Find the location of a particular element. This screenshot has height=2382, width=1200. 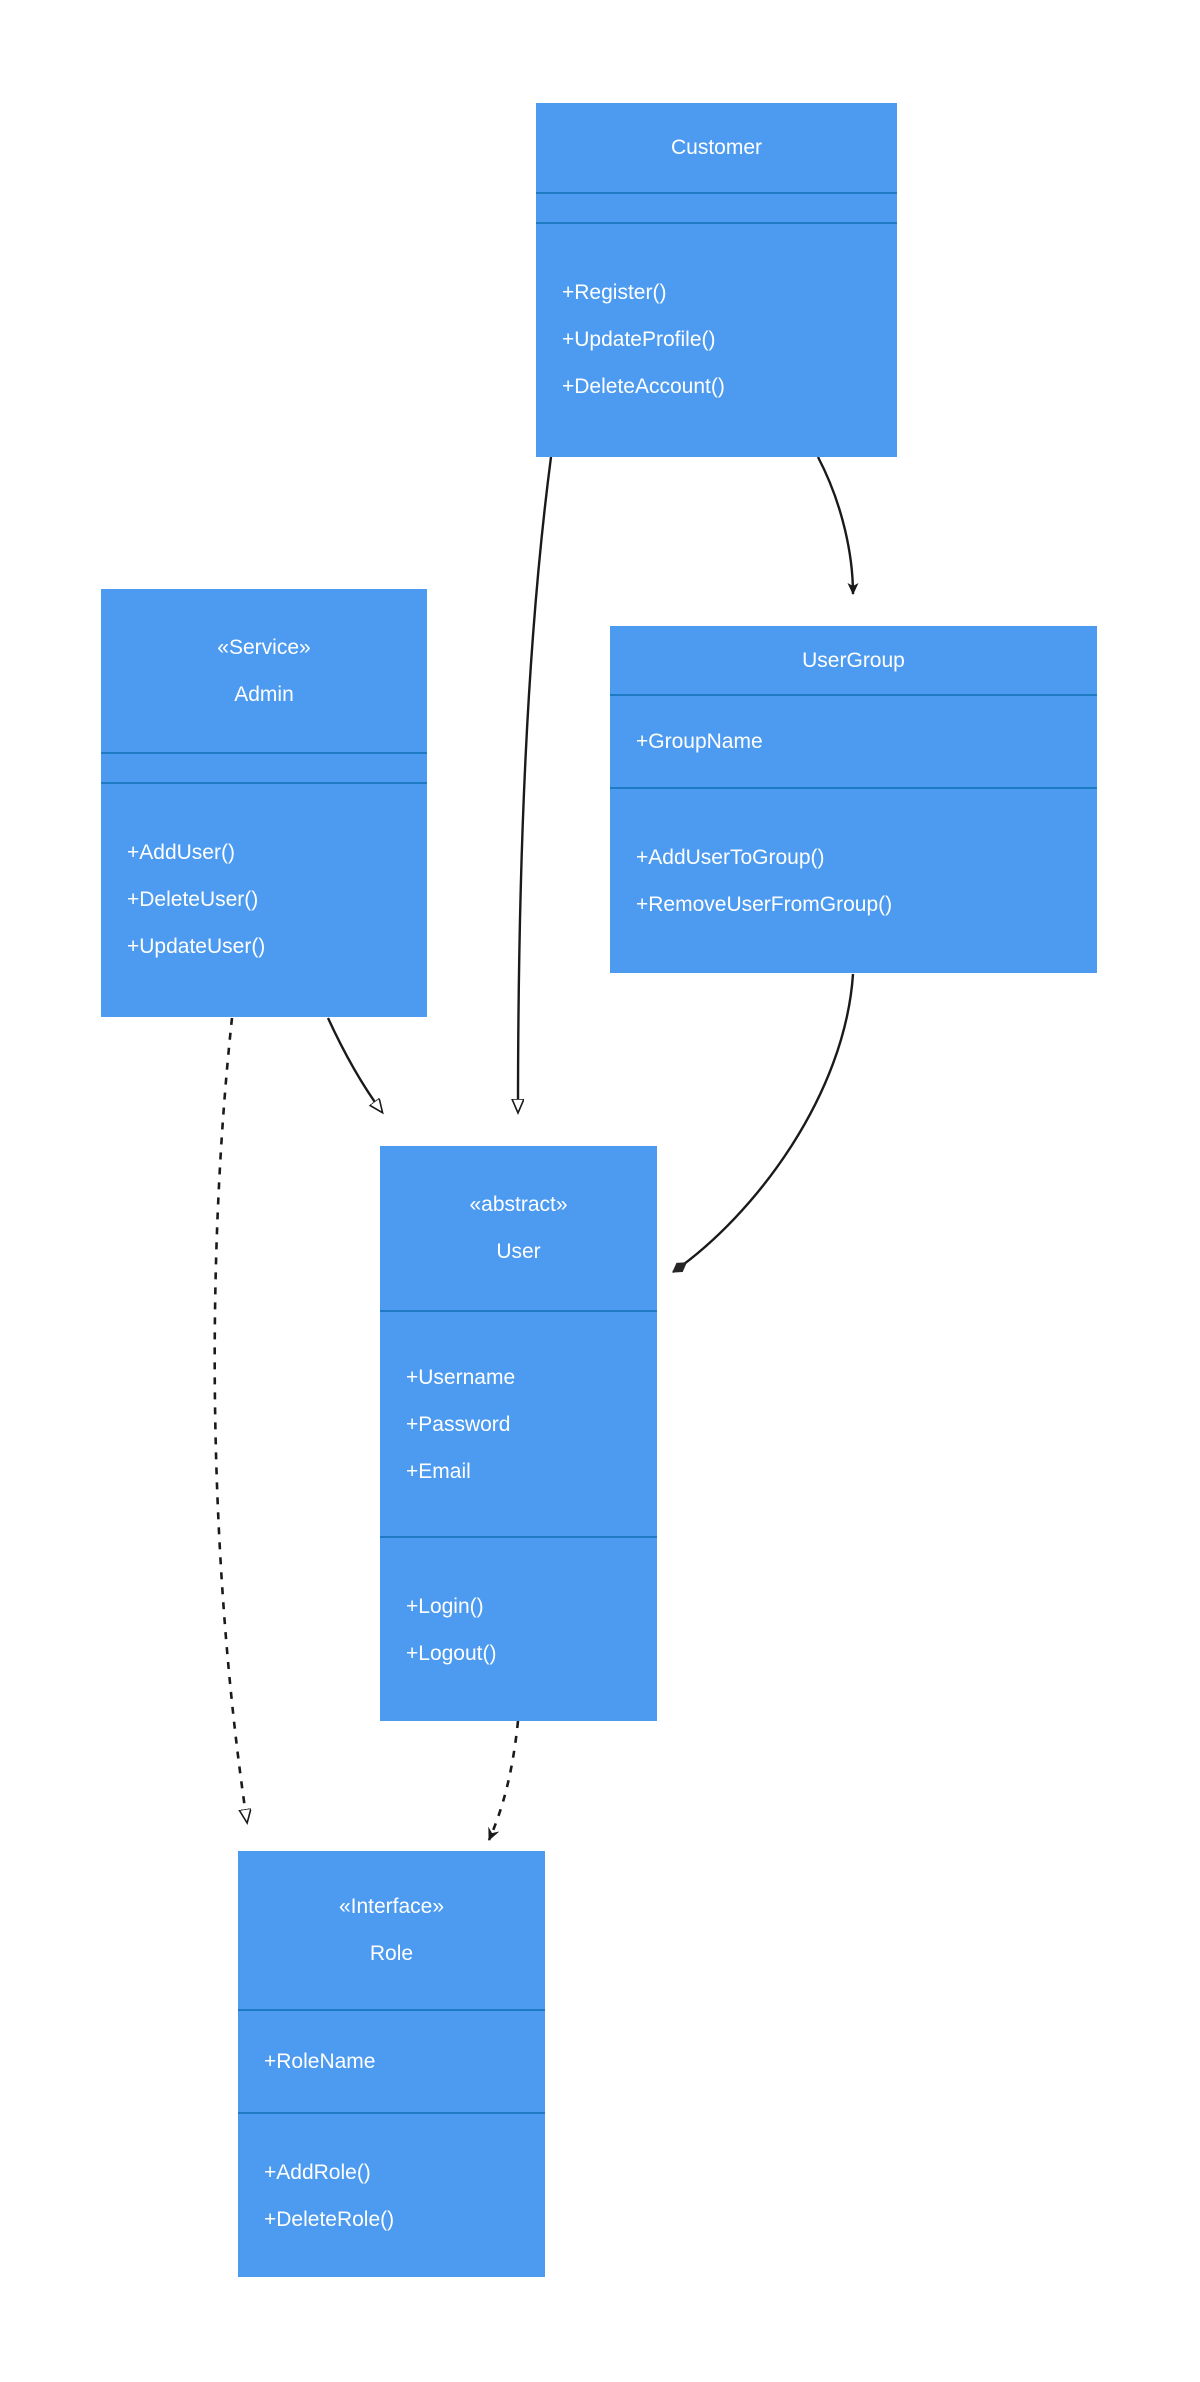

class-attribute: +GroupName is located at coordinates (699, 741).